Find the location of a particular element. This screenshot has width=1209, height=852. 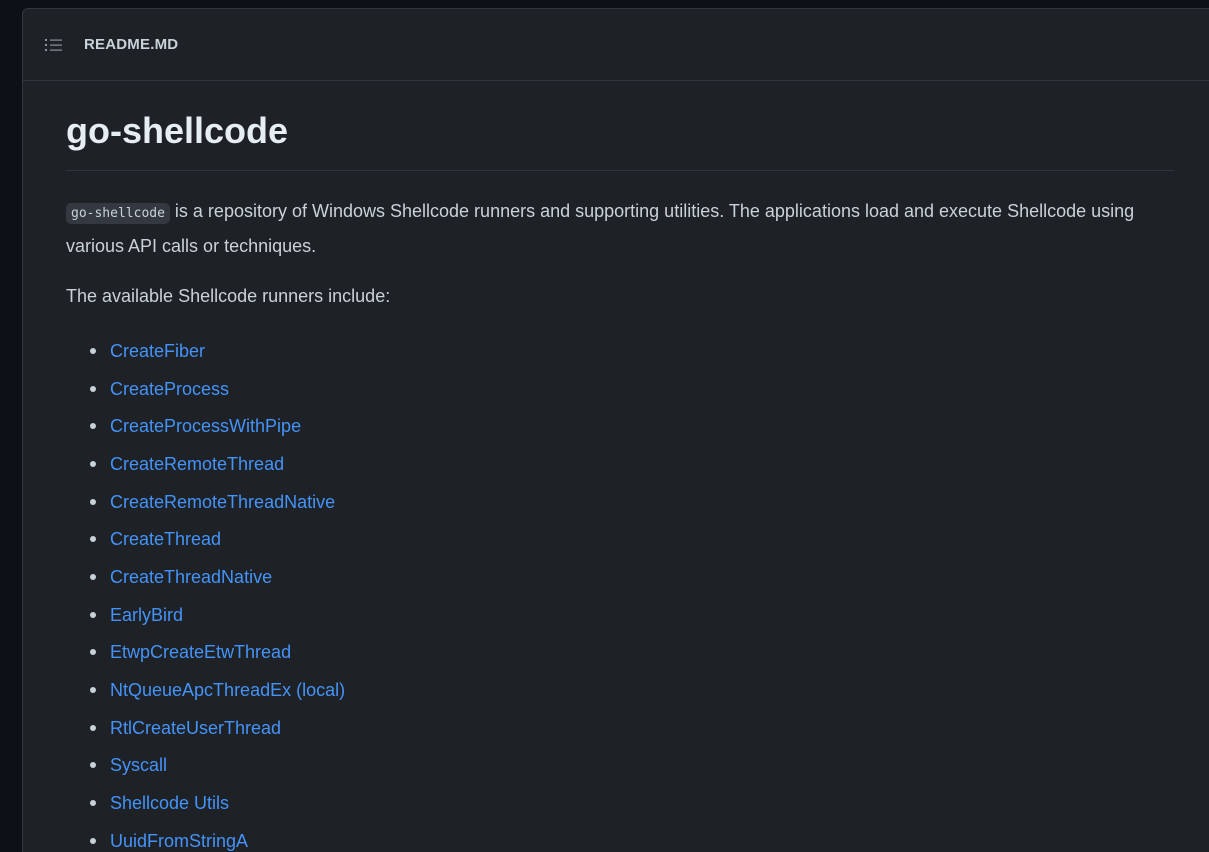

readme-header: README.MD is located at coordinates (616, 45).